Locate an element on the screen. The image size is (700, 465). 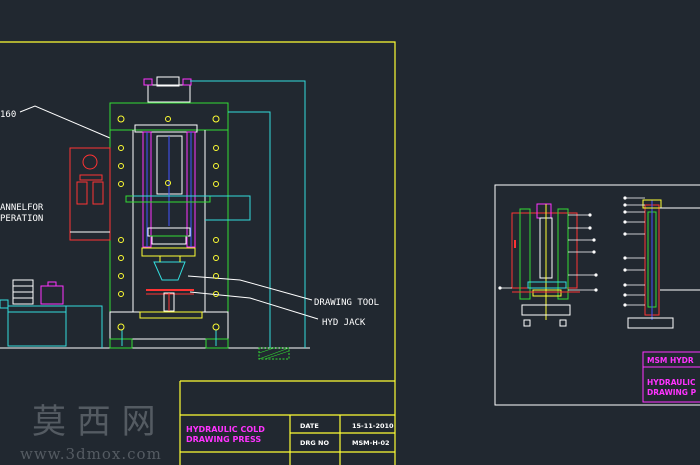
sheet2-frame is located at coordinates (597, 295).